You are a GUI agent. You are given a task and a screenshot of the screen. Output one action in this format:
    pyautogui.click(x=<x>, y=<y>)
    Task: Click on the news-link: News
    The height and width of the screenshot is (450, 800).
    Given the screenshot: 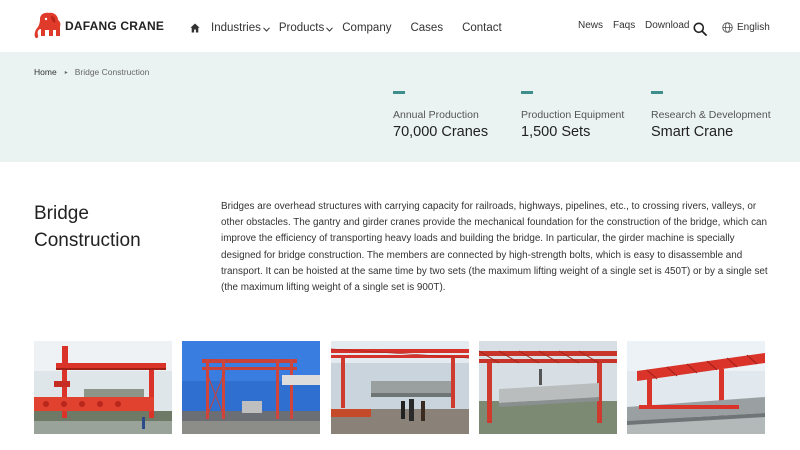 What is the action you would take?
    pyautogui.click(x=590, y=25)
    